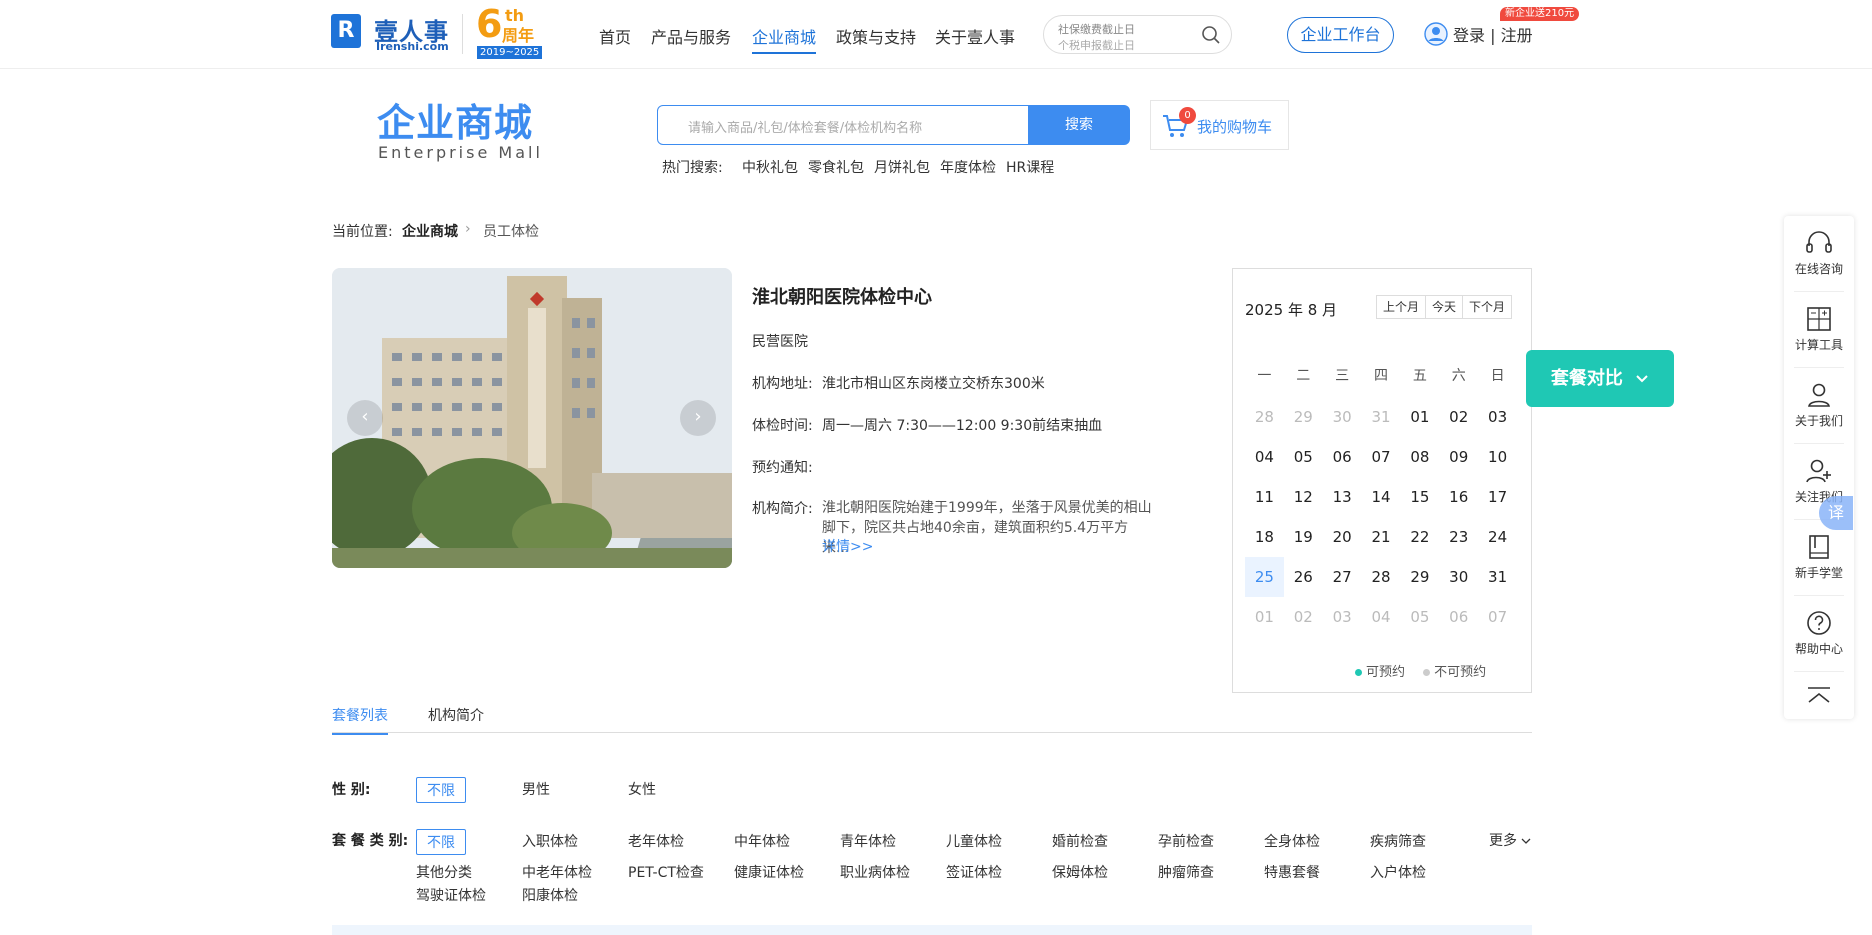 The image size is (1872, 935). Describe the element at coordinates (843, 125) in the screenshot. I see `product-search-input: 请输入商品/礼包/体检套餐/体检机构名称` at that location.